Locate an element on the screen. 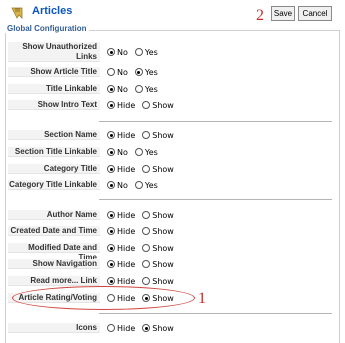 This screenshot has width=345, height=343. cancel-button: Cancel is located at coordinates (315, 13).